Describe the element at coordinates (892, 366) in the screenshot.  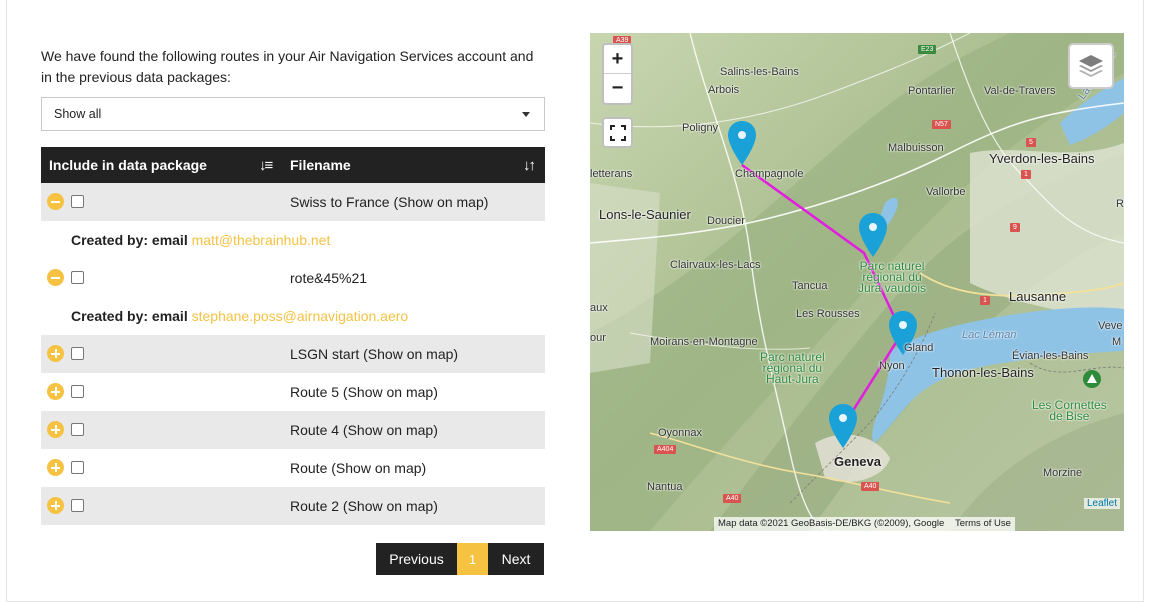
I see `map-label: Nyon` at that location.